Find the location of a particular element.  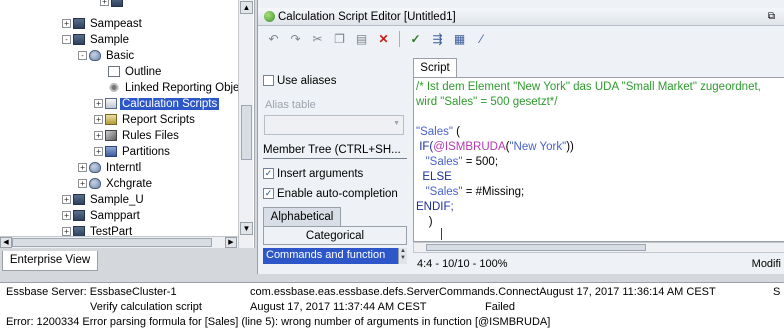

use-aliases-checkbox: Use aliases is located at coordinates (299, 81).